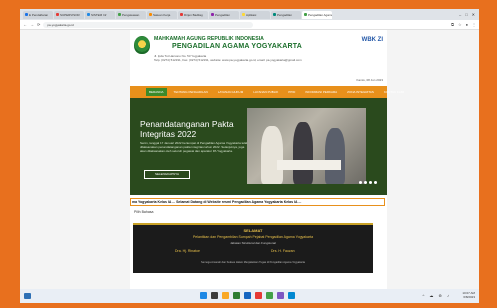 The width and height of the screenshot is (497, 308). What do you see at coordinates (466, 14) in the screenshot?
I see `maximize-icon: □` at bounding box center [466, 14].